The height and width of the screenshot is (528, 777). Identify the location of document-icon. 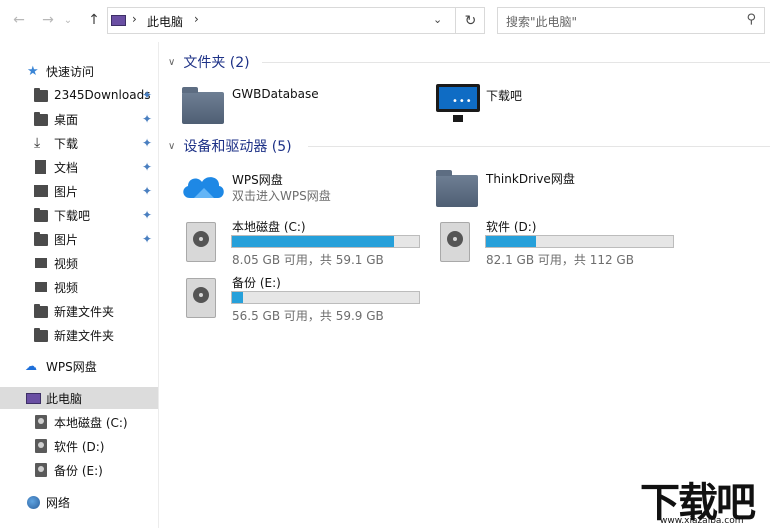
(40, 167).